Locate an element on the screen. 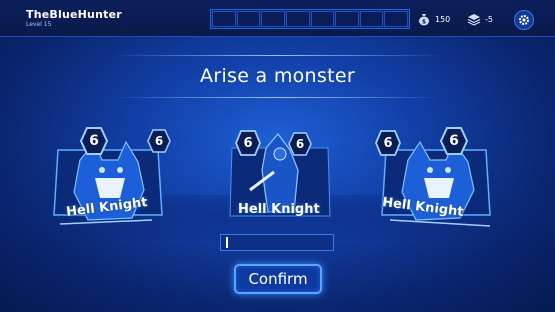 Image resolution: width=555 pixels, height=312 pixels. monster-name-input is located at coordinates (277, 242).